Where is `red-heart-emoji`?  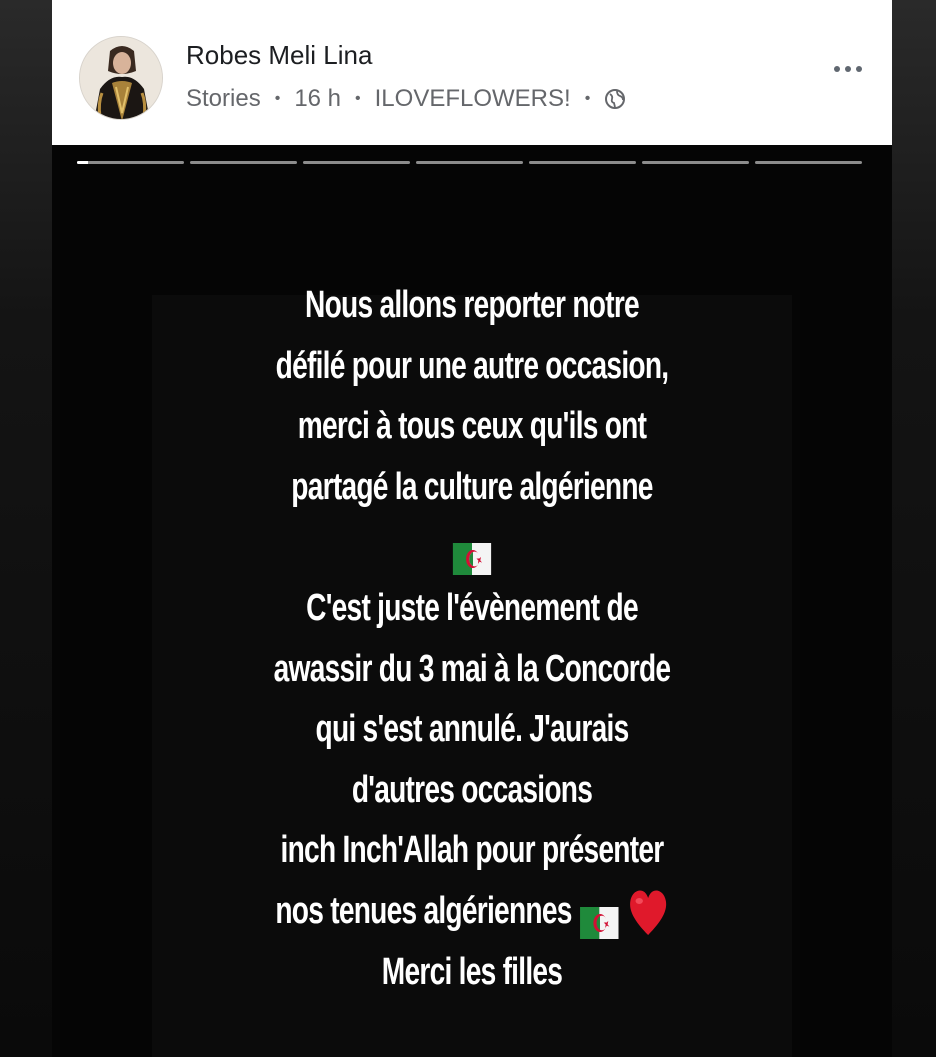
red-heart-emoji is located at coordinates (647, 913).